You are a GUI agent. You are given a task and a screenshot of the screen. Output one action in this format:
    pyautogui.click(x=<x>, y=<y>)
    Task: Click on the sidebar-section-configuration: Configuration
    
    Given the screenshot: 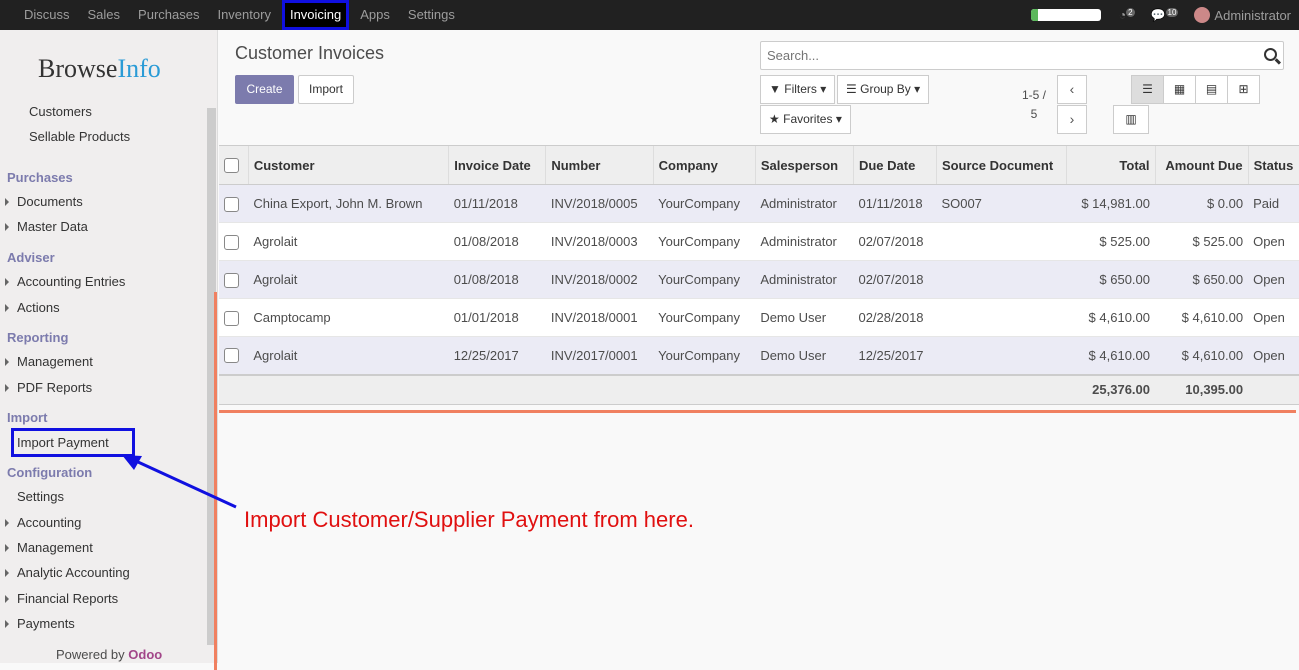 What is the action you would take?
    pyautogui.click(x=49, y=472)
    